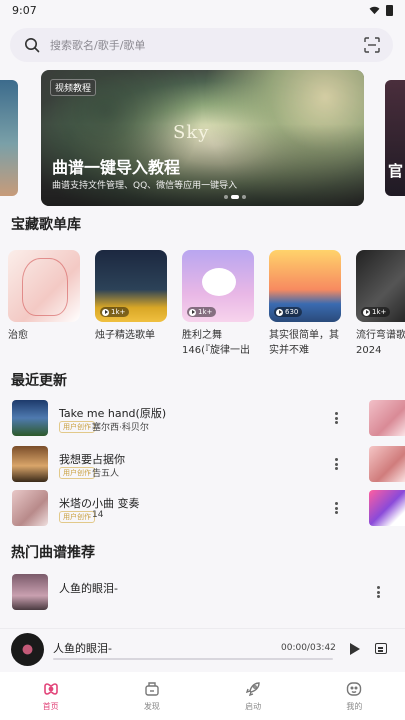 This screenshot has width=405, height=720. What do you see at coordinates (305, 286) in the screenshot?
I see `playlist-cover: 630` at bounding box center [305, 286].